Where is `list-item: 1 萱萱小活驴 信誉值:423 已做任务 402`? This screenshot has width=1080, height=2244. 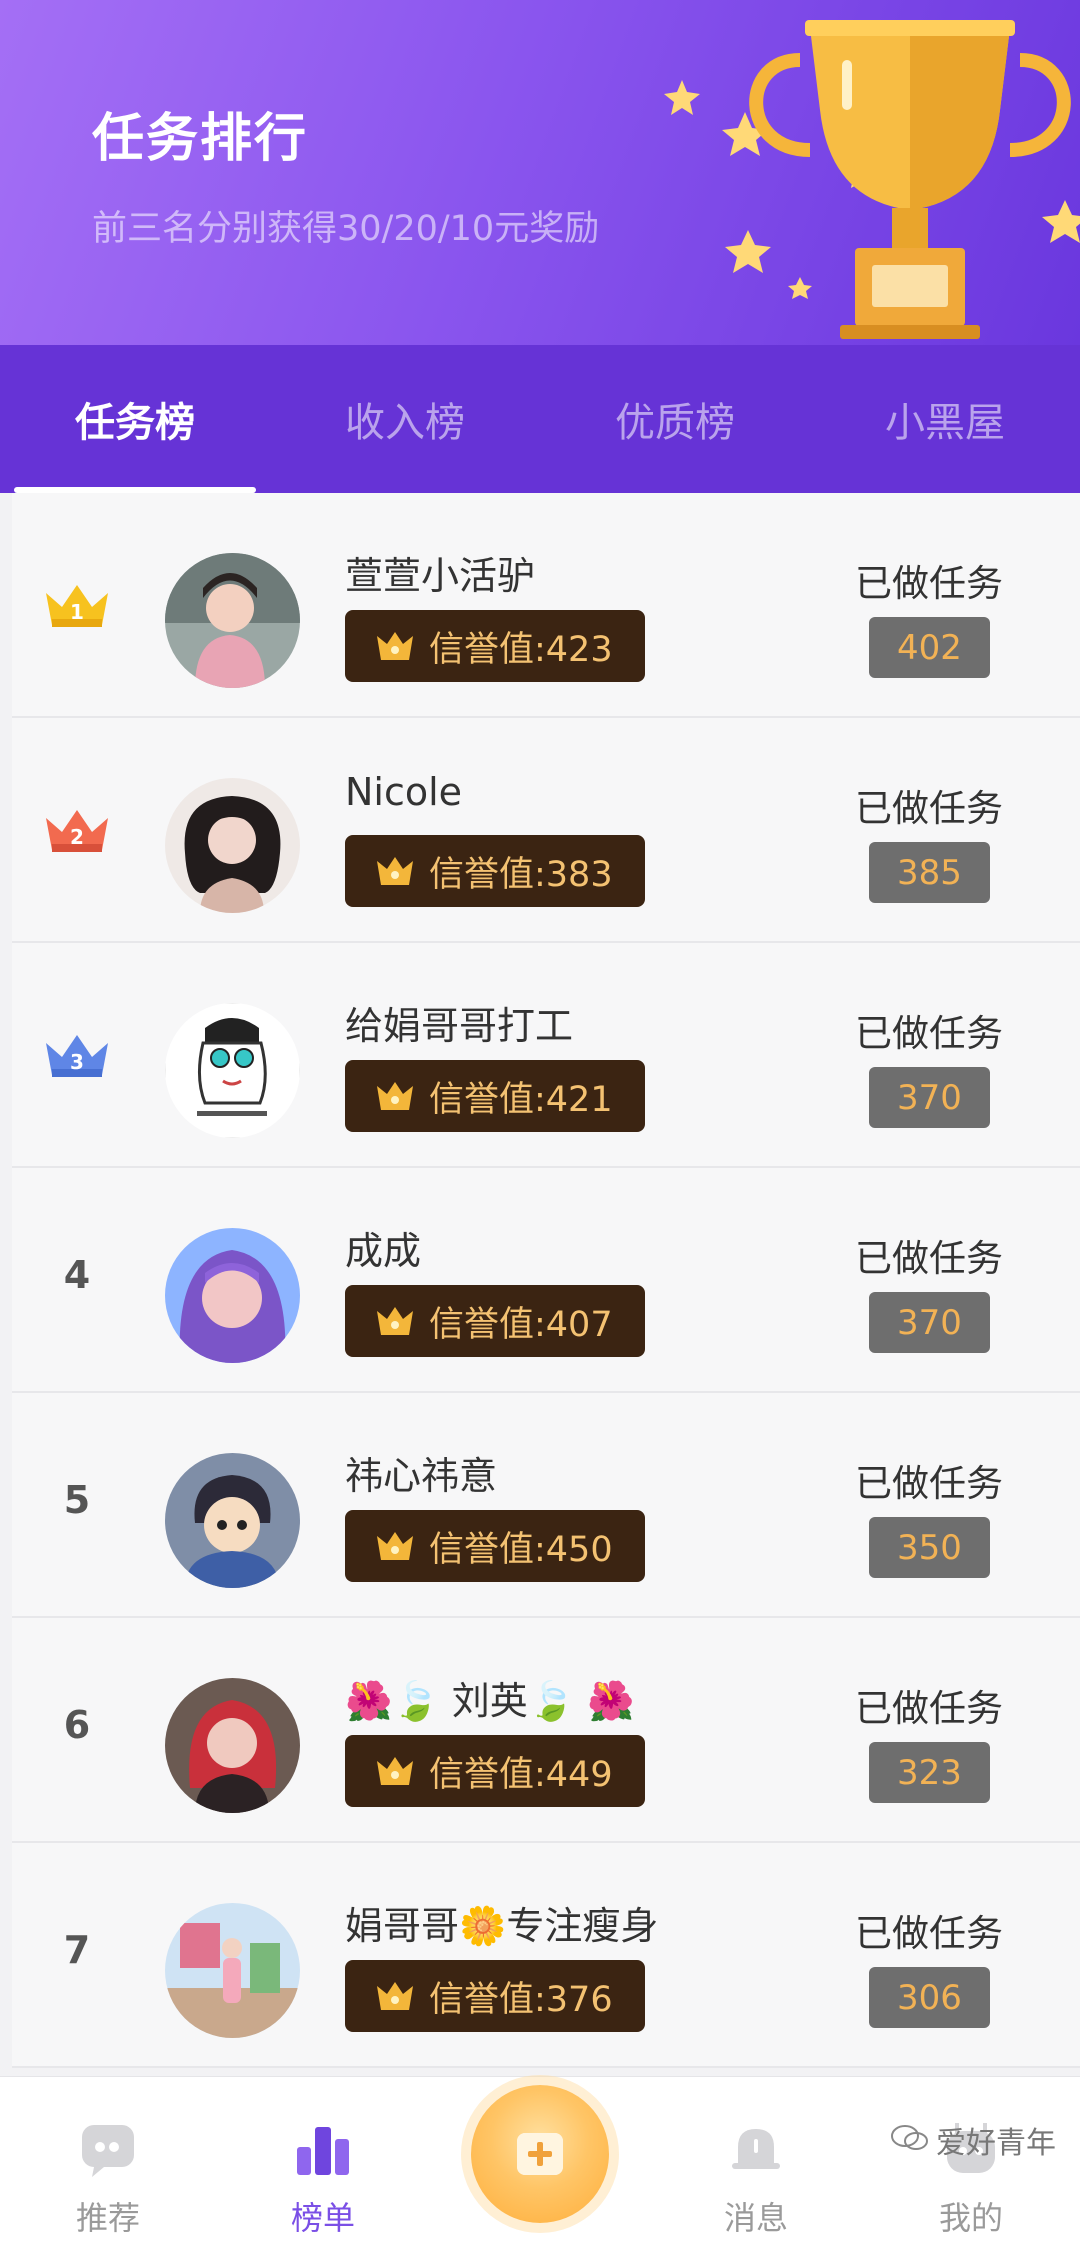
list-item: 1 萱萱小活驴 信誉值:423 已做任务 402 is located at coordinates (546, 605).